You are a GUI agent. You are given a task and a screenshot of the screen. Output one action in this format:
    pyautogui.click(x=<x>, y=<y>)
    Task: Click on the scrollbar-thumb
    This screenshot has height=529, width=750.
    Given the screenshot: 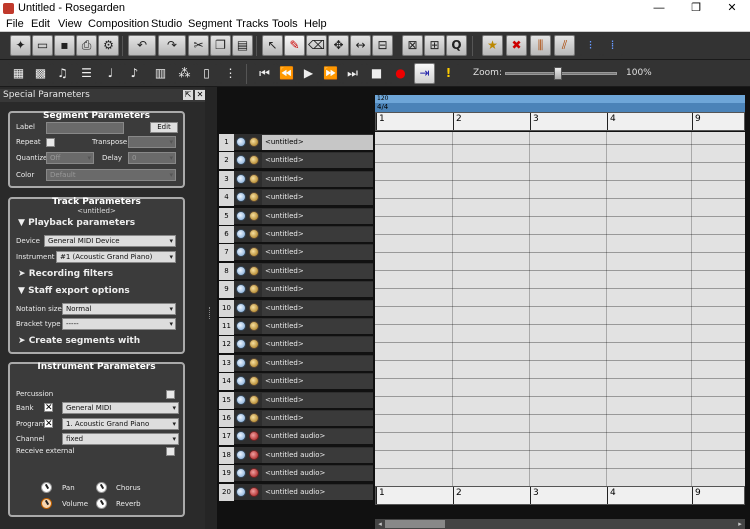 What is the action you would take?
    pyautogui.click(x=415, y=524)
    